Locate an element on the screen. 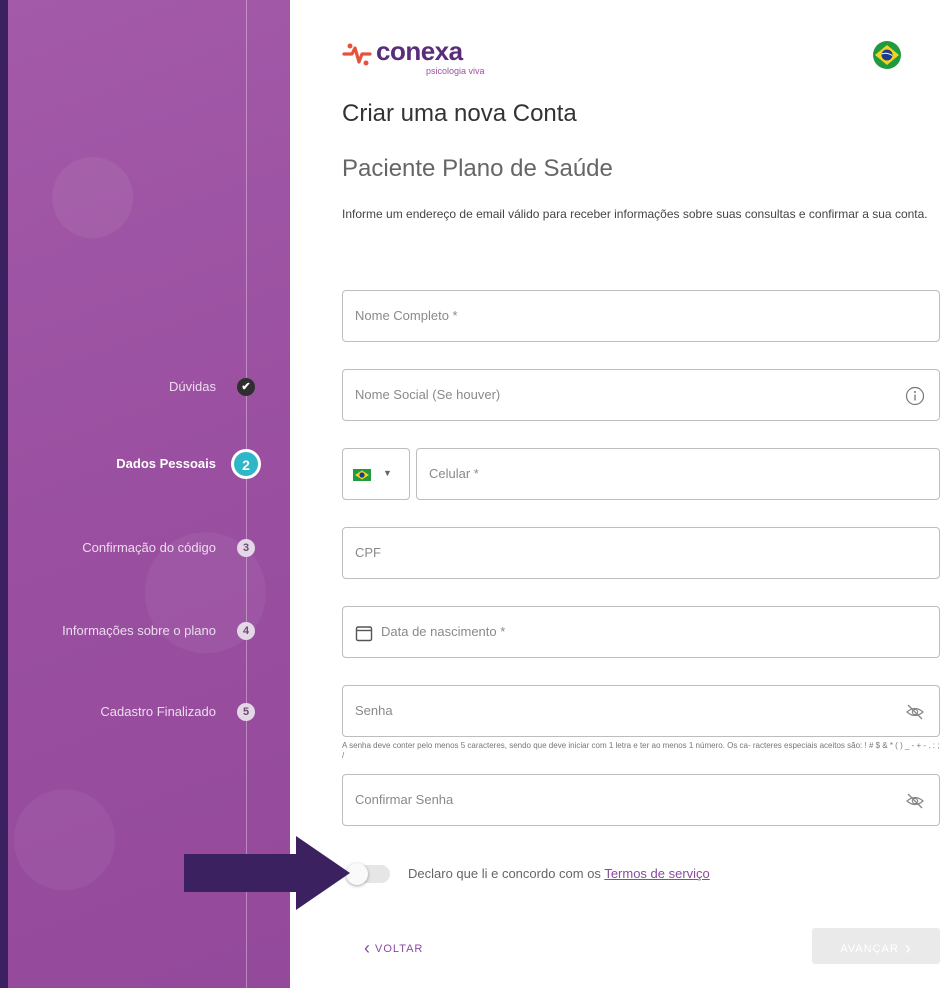  brand-logo: conexa psicologia viva is located at coordinates (422, 58).